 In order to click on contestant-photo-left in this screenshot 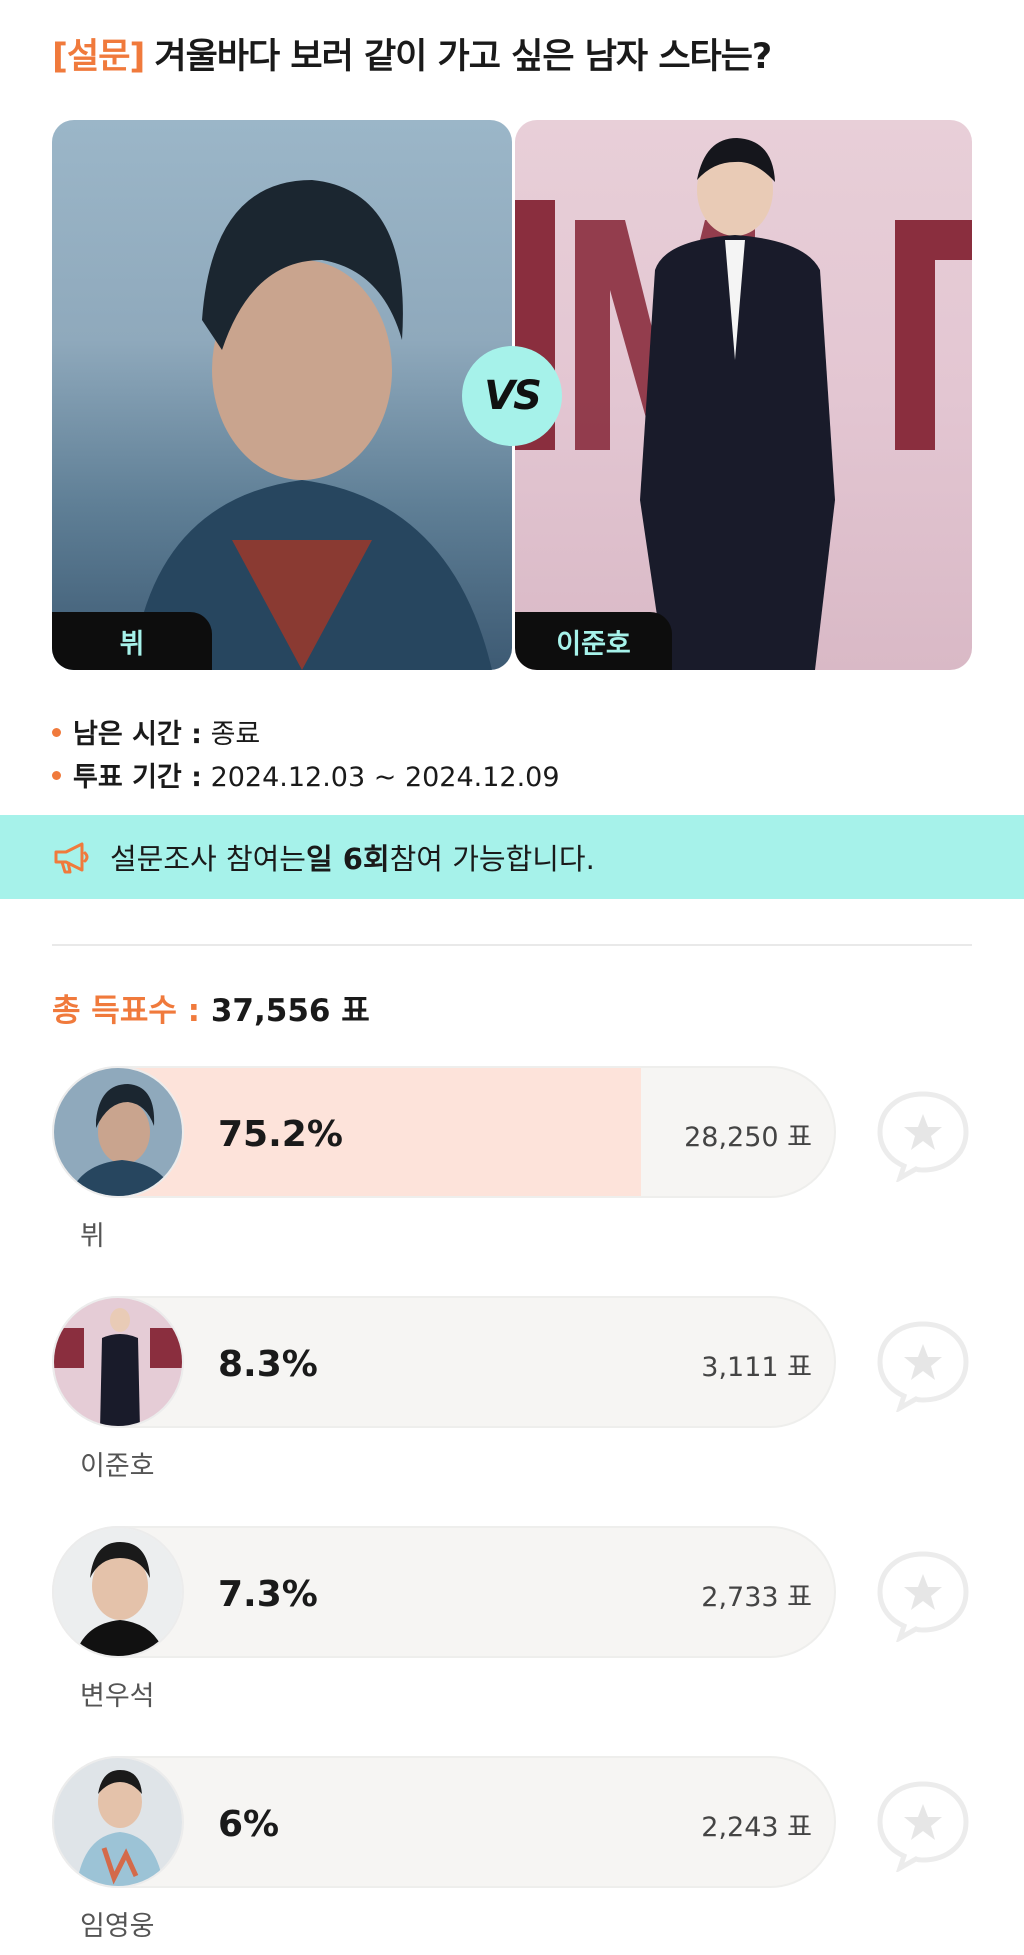, I will do `click(282, 395)`.